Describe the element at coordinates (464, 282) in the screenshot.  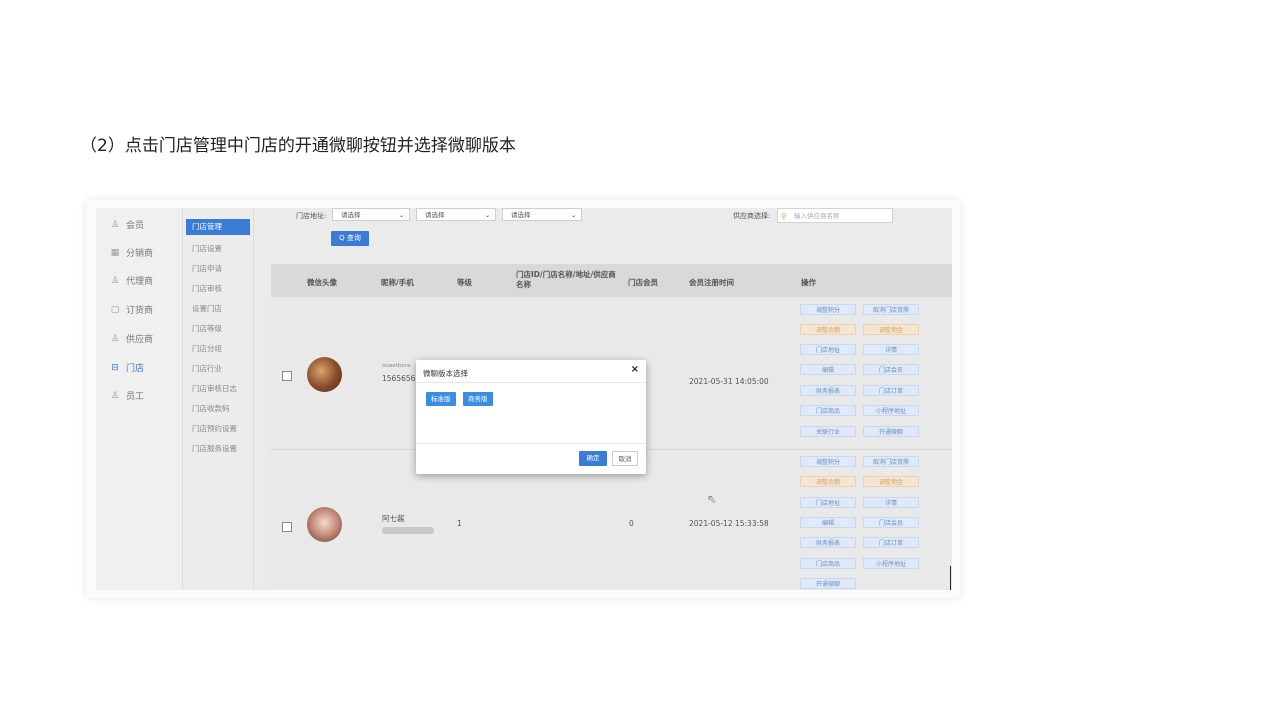
I see `col-level: 等级` at that location.